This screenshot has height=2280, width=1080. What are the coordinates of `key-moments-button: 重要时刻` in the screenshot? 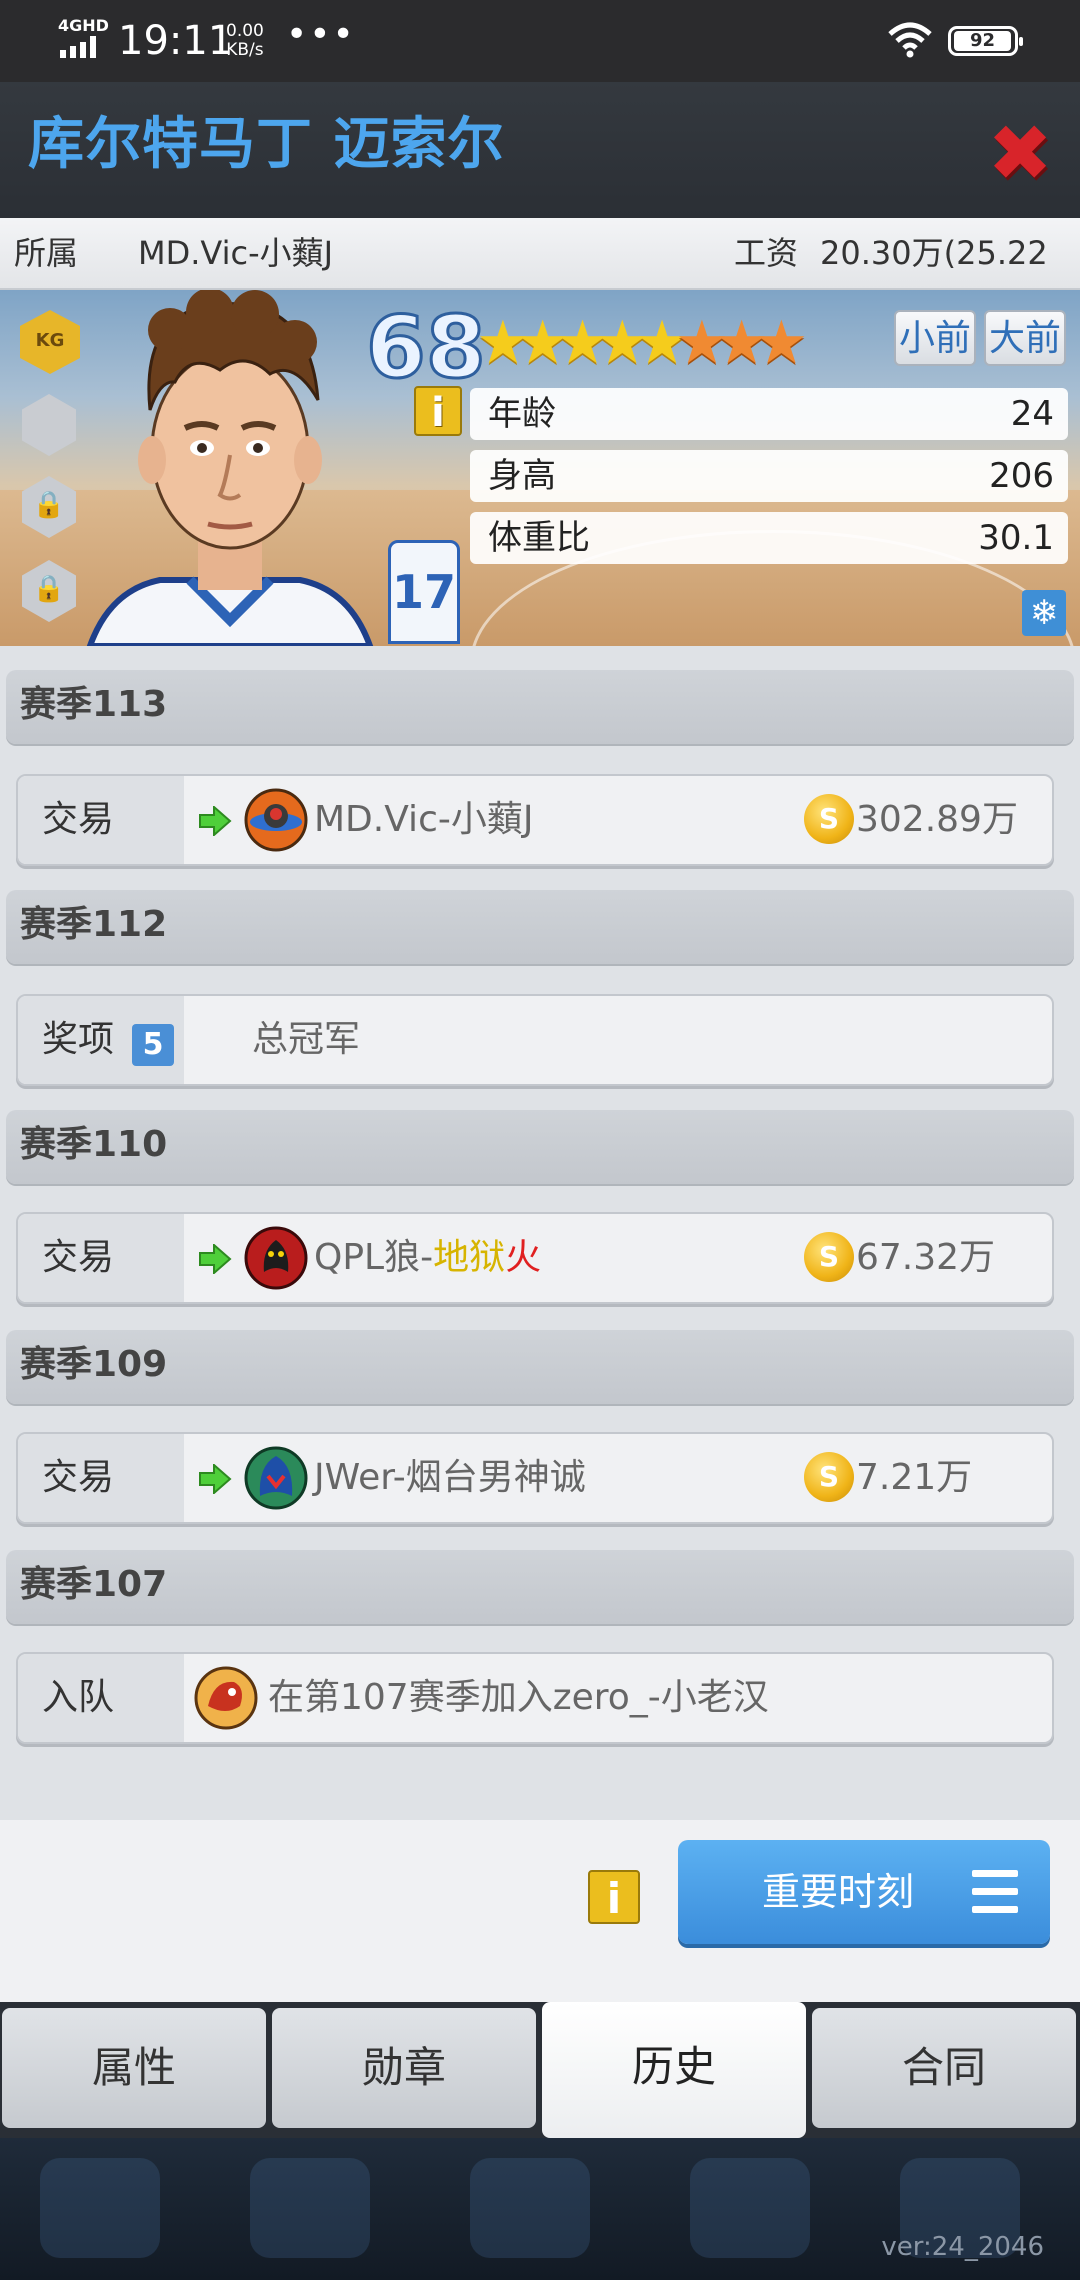 It's located at (864, 1892).